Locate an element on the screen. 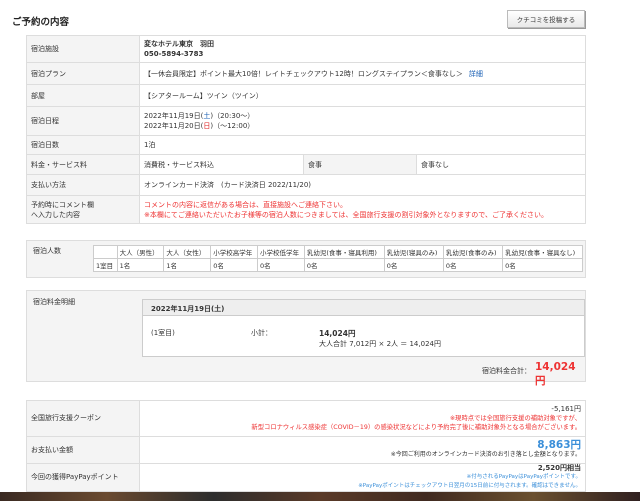  table-row: 宿泊日数 1泊 is located at coordinates (306, 145).